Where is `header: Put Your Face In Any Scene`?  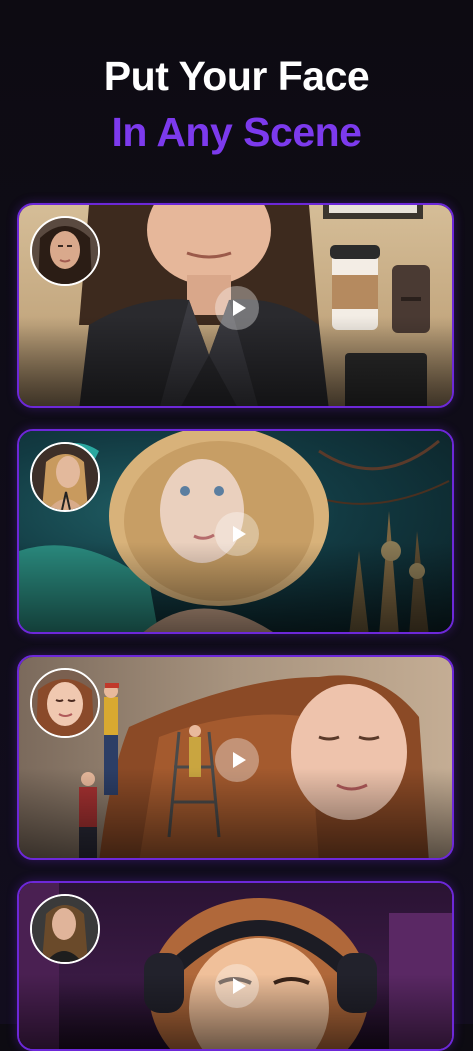 header: Put Your Face In Any Scene is located at coordinates (236, 104).